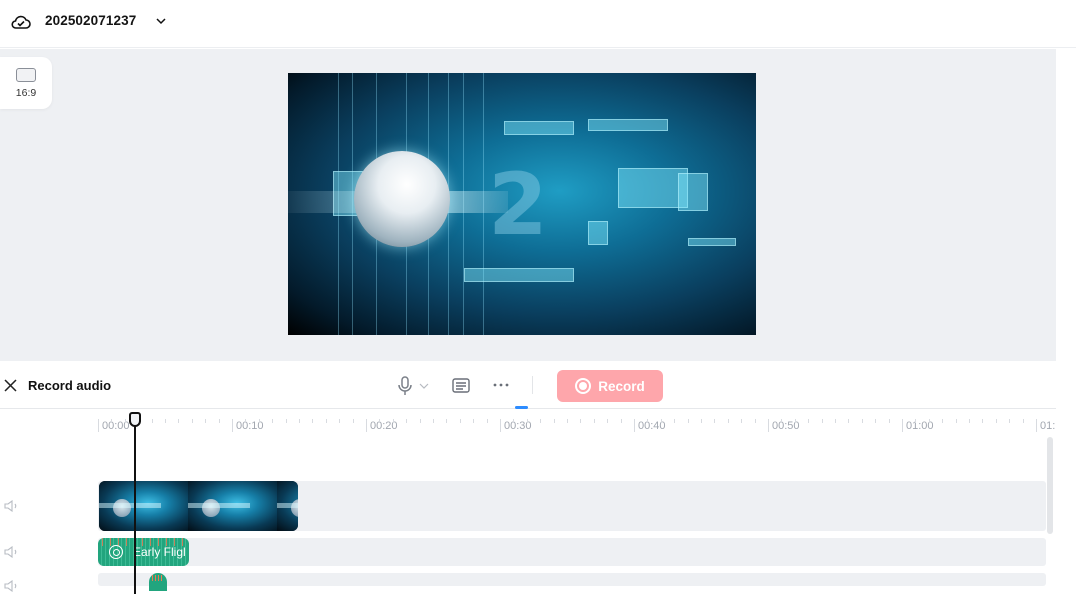 Image resolution: width=1076 pixels, height=594 pixels. I want to click on right-strip, so click(1066, 205).